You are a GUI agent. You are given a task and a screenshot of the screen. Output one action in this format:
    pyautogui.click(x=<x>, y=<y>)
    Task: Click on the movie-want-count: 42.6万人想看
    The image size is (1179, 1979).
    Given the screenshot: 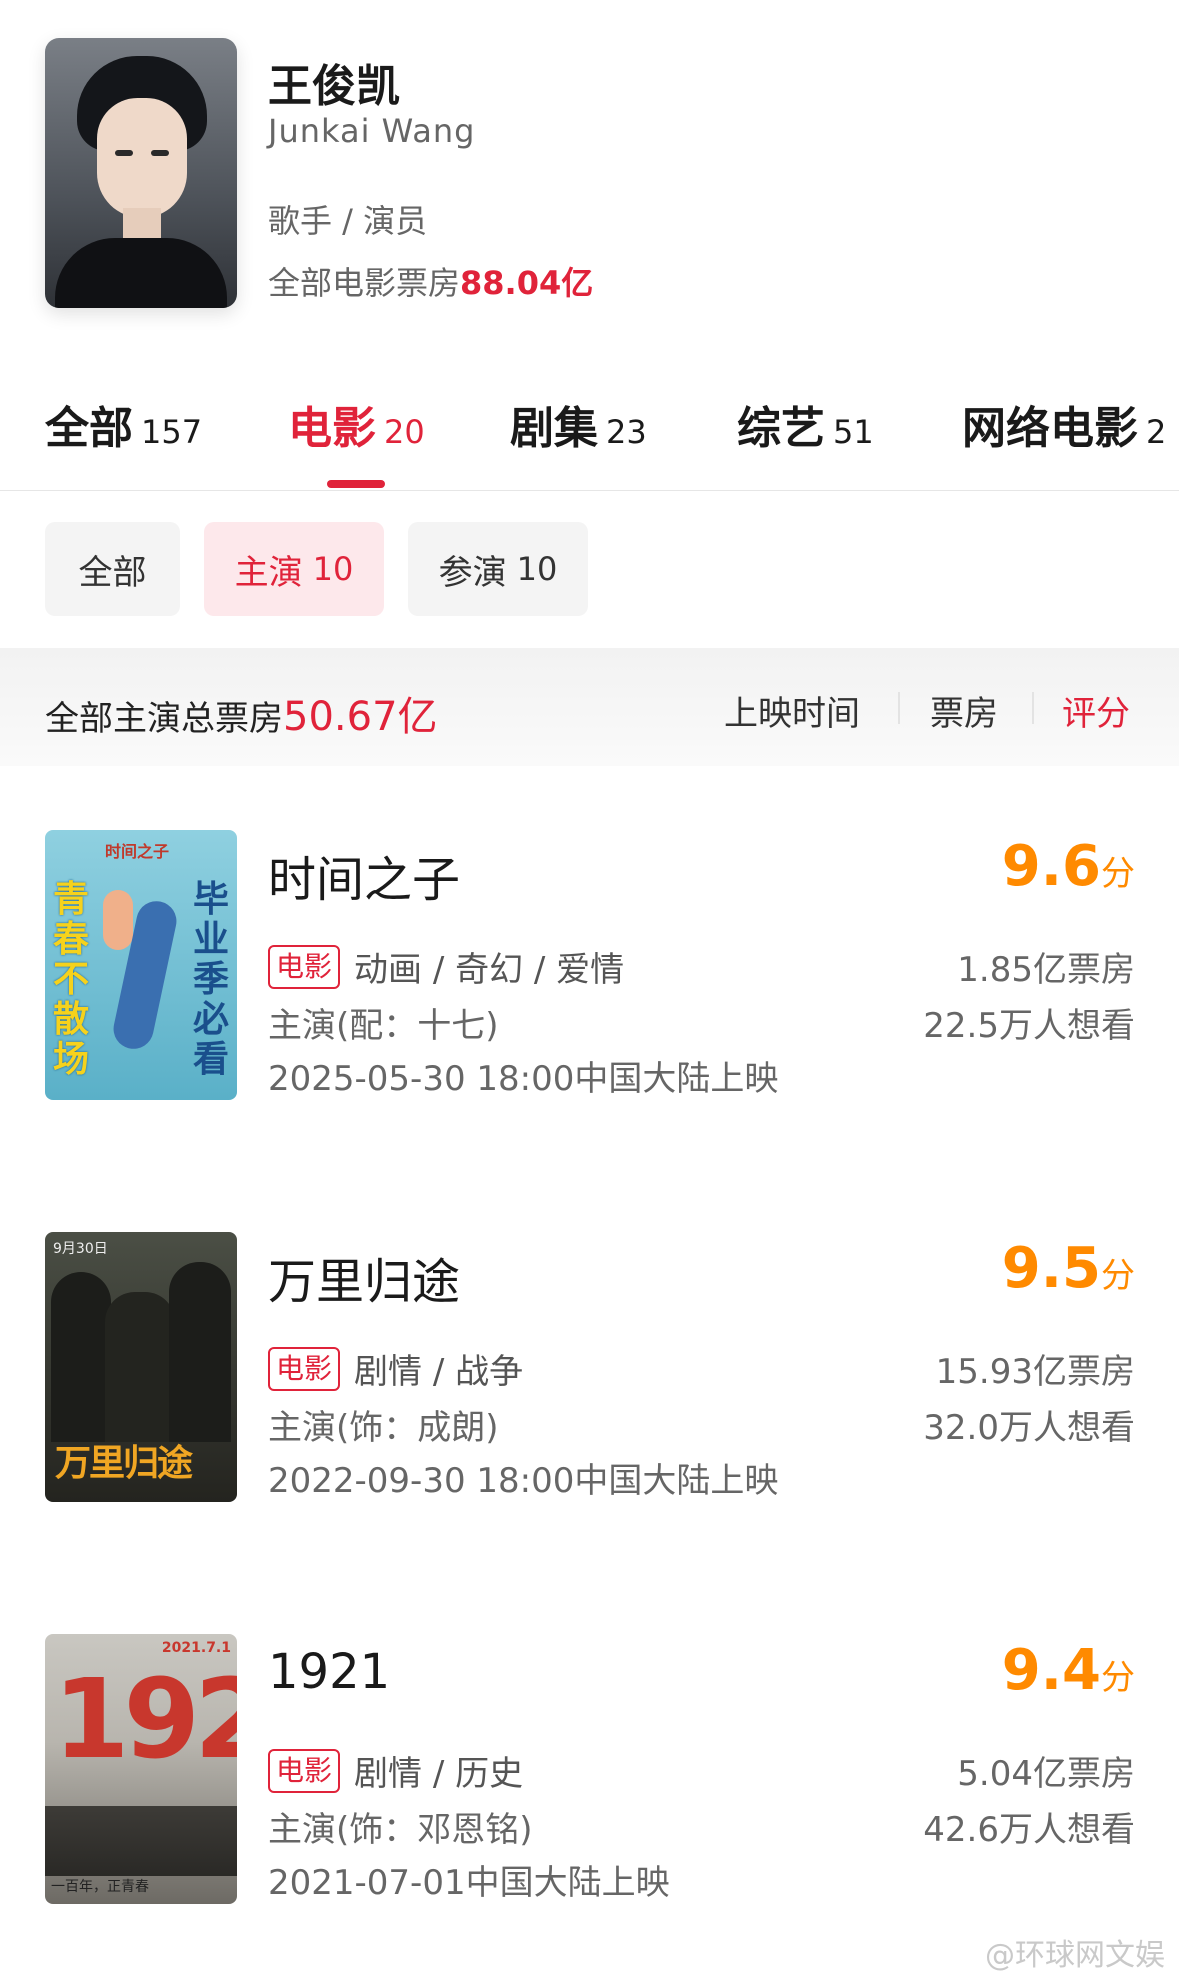 What is the action you would take?
    pyautogui.click(x=1029, y=1830)
    